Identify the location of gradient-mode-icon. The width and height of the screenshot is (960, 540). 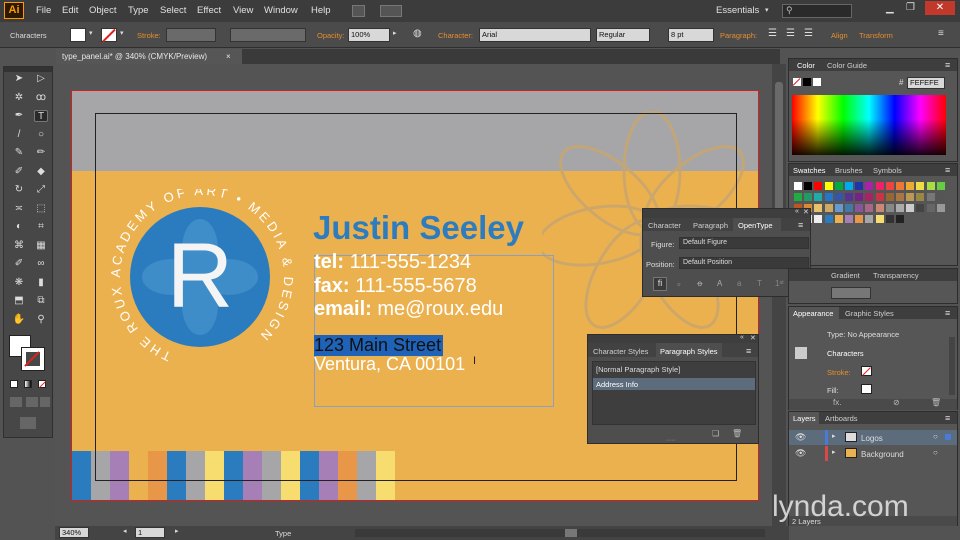
(28, 384).